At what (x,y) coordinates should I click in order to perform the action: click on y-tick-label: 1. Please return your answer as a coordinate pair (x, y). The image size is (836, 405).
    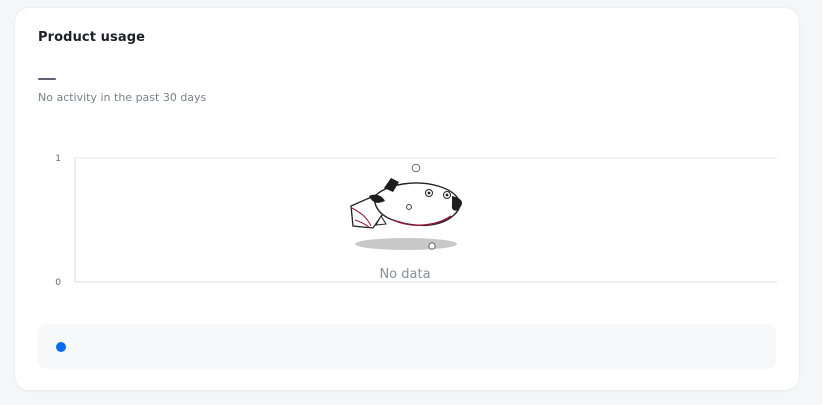
    Looking at the image, I should click on (58, 159).